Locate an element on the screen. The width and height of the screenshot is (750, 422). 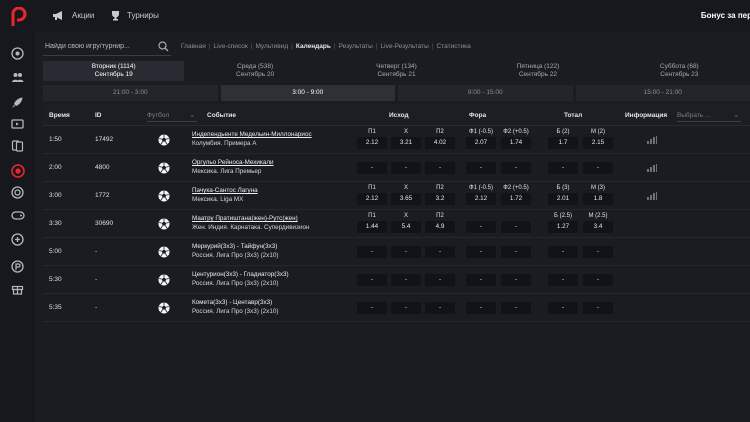
time-slot-tab: 3:00 - 9:00 is located at coordinates (307, 93).